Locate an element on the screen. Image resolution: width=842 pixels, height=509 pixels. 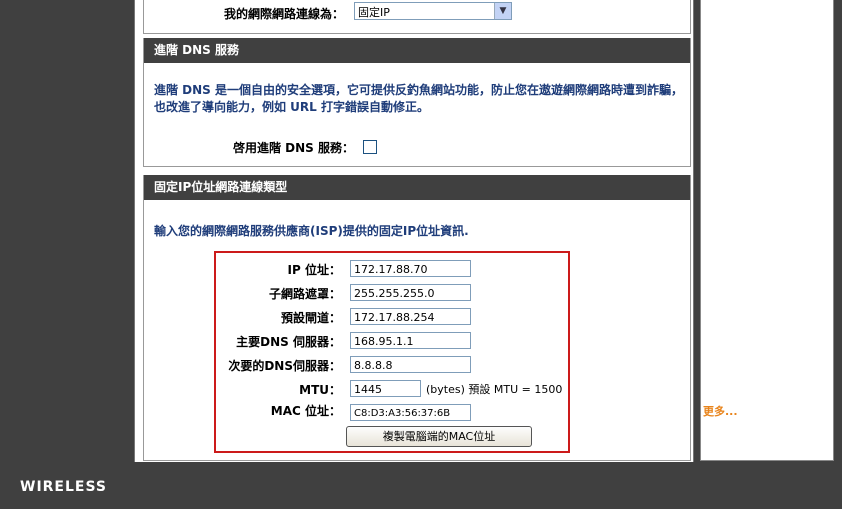
wireless-logo: WIRELESS is located at coordinates (64, 487).